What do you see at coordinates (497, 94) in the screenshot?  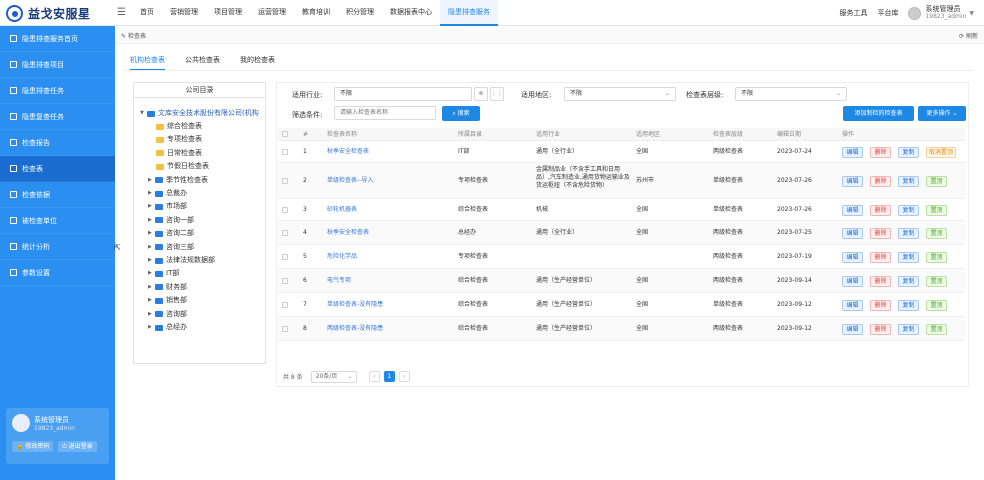 I see `grid-icon: ⋮⋮` at bounding box center [497, 94].